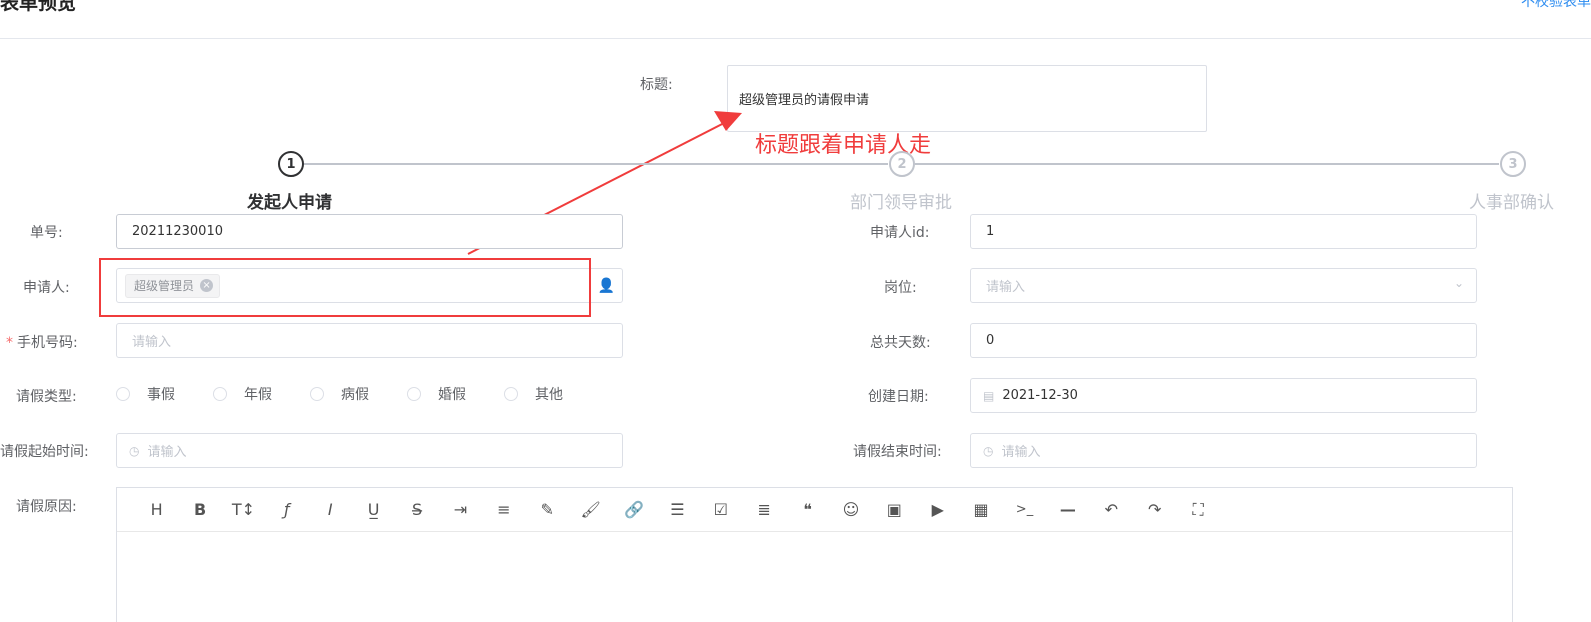  Describe the element at coordinates (369, 340) in the screenshot. I see `phone-input: 请输入` at that location.